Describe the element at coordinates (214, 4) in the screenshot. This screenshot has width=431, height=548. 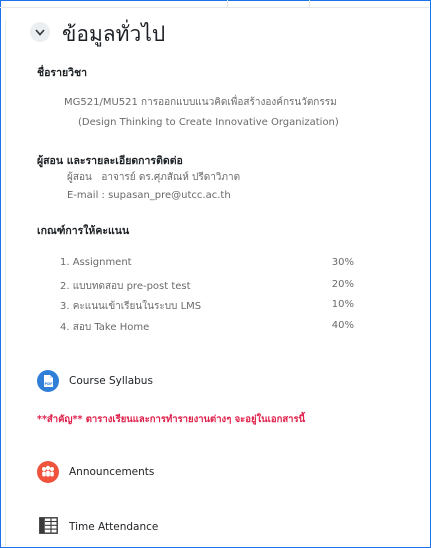
I see `top-tab-strip` at that location.